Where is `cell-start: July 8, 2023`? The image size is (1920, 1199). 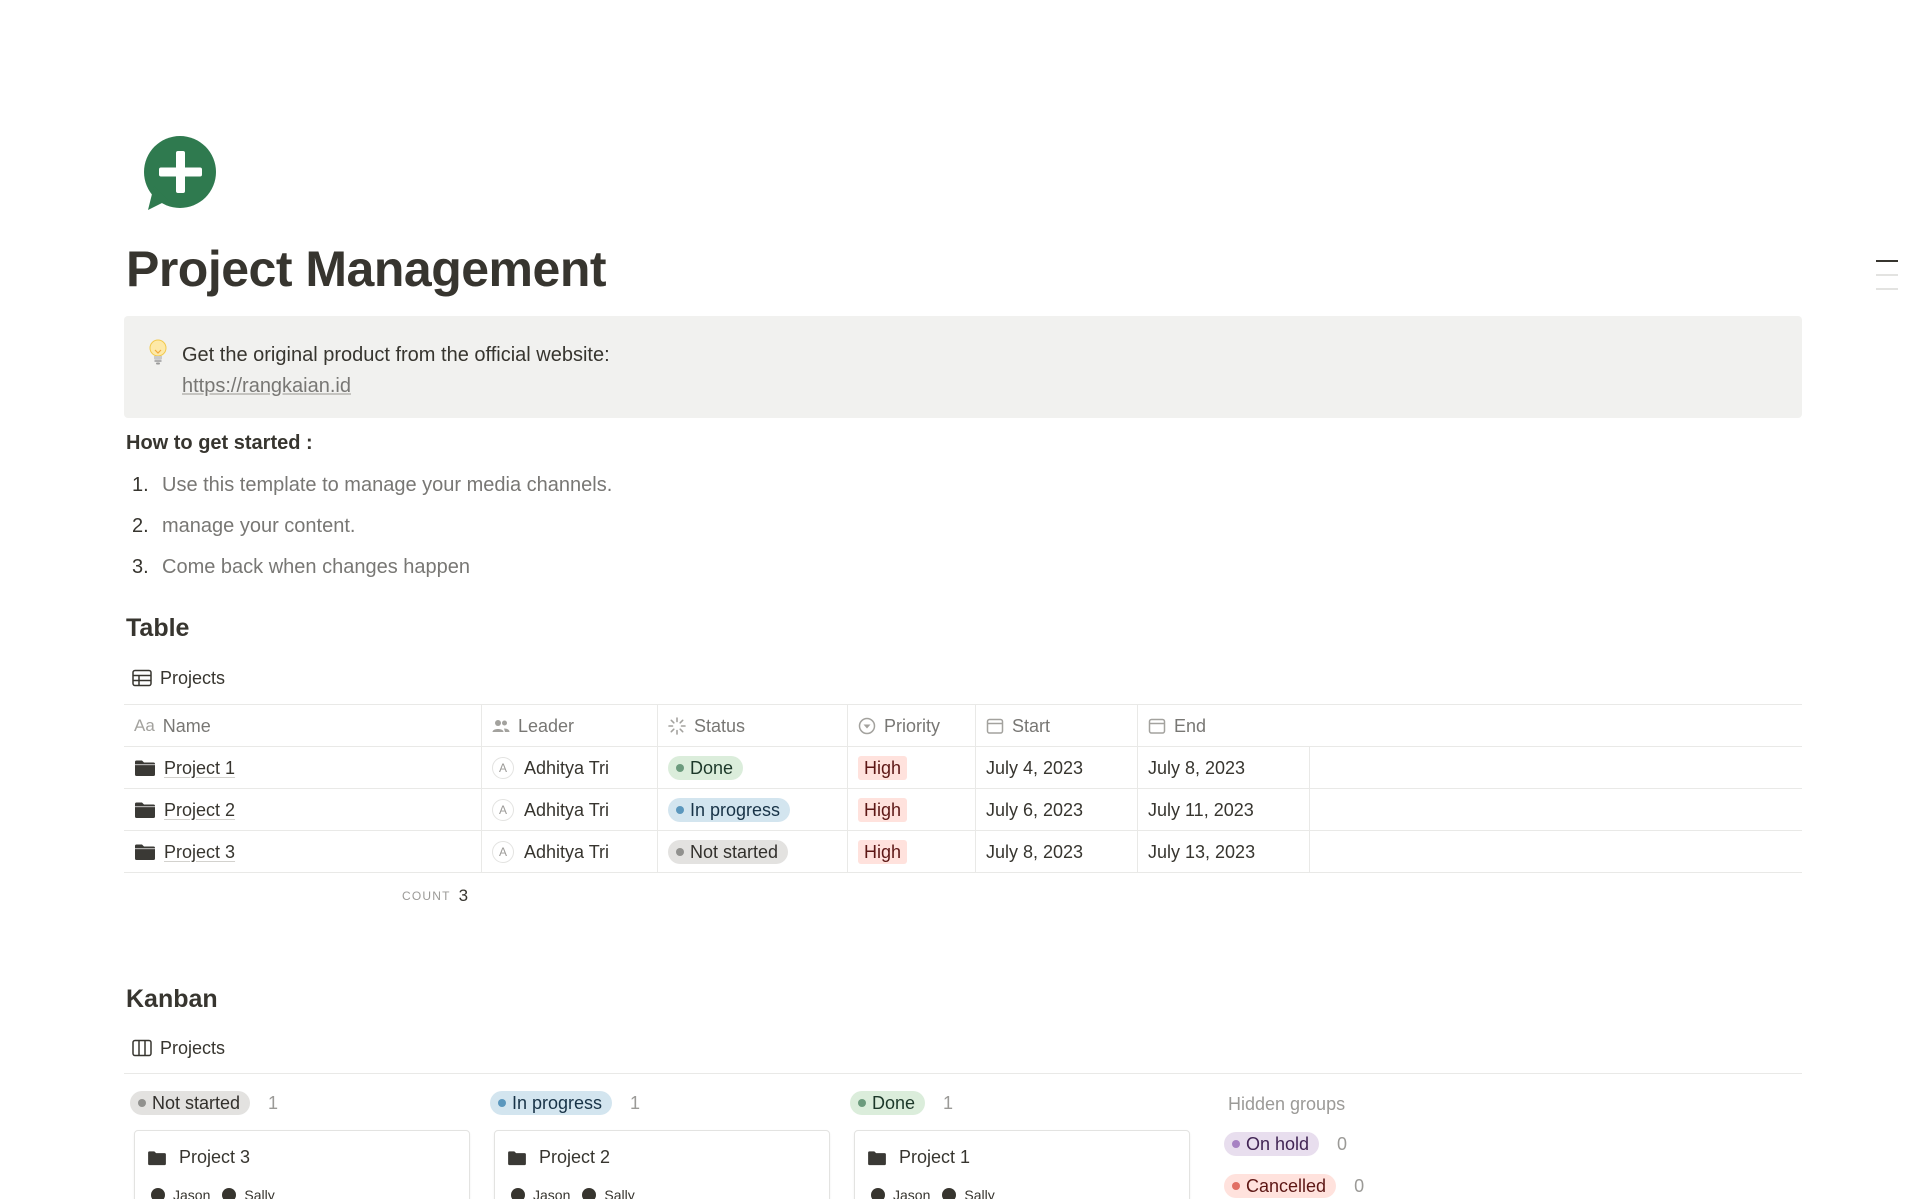 cell-start: July 8, 2023 is located at coordinates (1057, 852).